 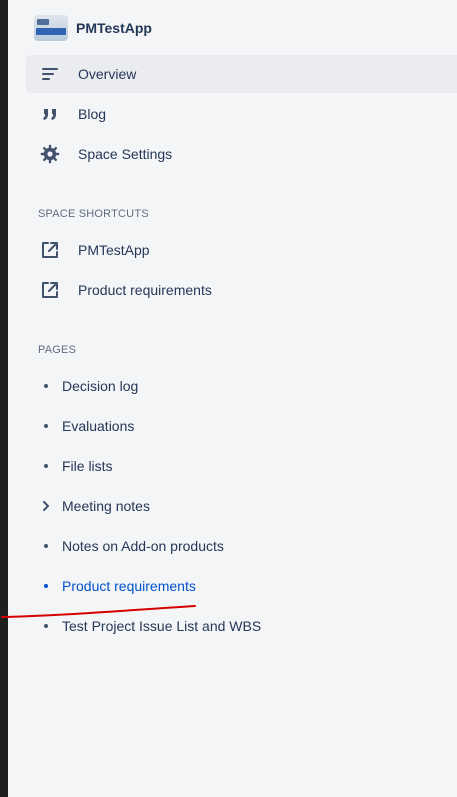 I want to click on section-title-shortcuts: SPACE SHORTCUTS, so click(x=93, y=214).